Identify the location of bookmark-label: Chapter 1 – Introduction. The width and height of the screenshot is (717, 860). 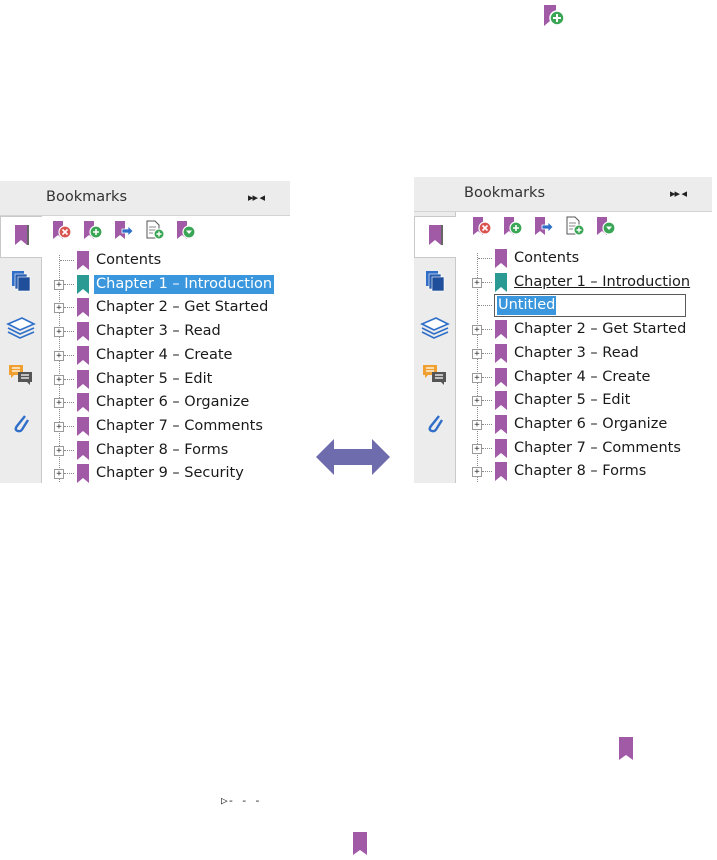
(184, 284).